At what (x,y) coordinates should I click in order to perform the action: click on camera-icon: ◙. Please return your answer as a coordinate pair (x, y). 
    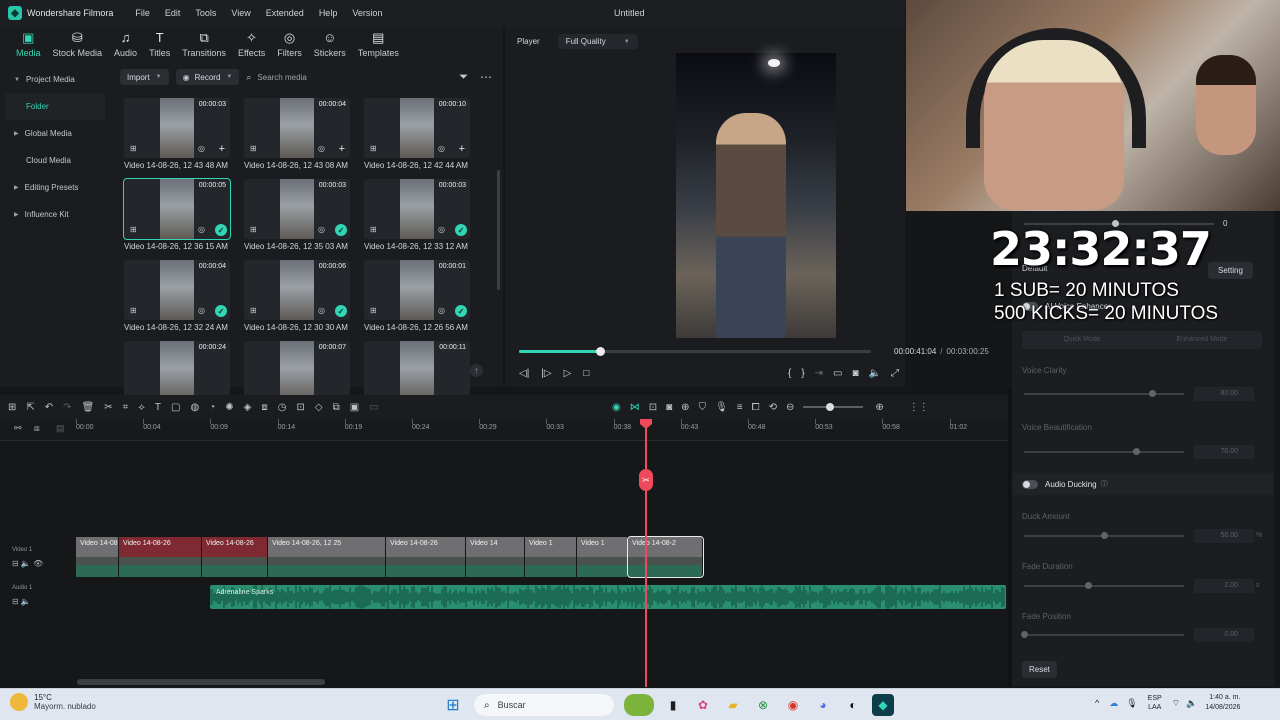
    Looking at the image, I should click on (669, 407).